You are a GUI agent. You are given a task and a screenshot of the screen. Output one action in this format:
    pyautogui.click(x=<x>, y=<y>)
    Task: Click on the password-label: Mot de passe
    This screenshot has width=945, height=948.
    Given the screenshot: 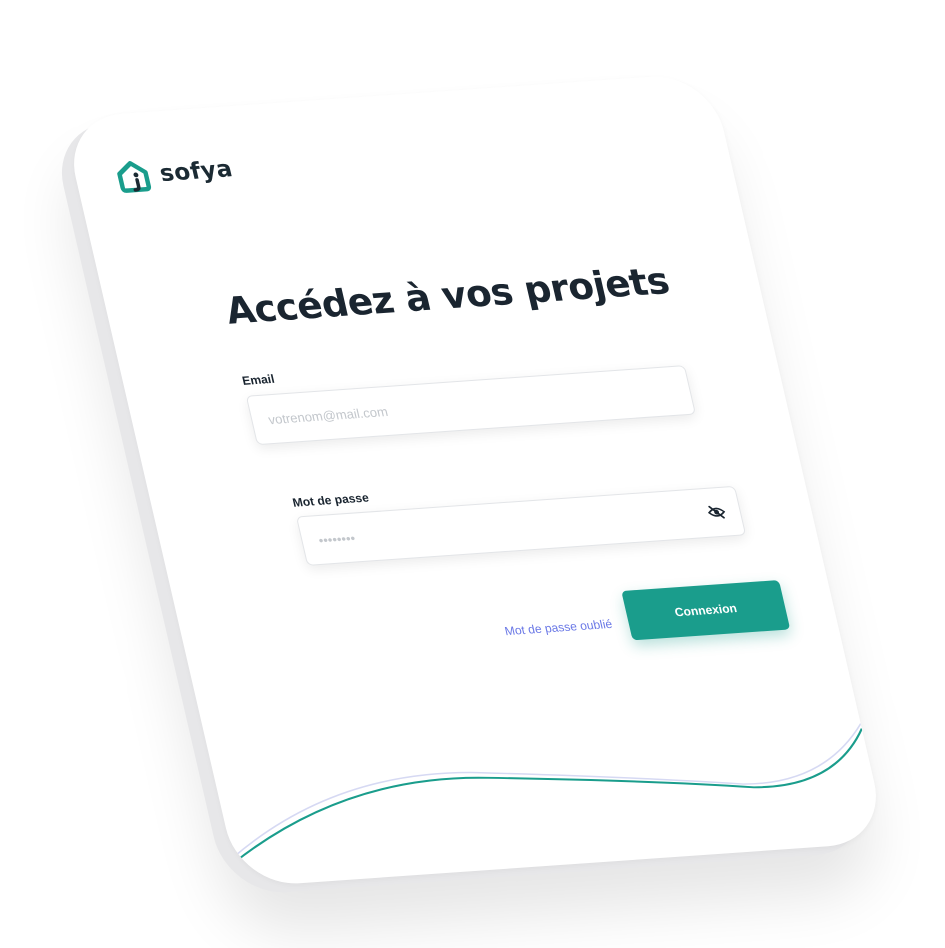 What is the action you would take?
    pyautogui.click(x=331, y=500)
    